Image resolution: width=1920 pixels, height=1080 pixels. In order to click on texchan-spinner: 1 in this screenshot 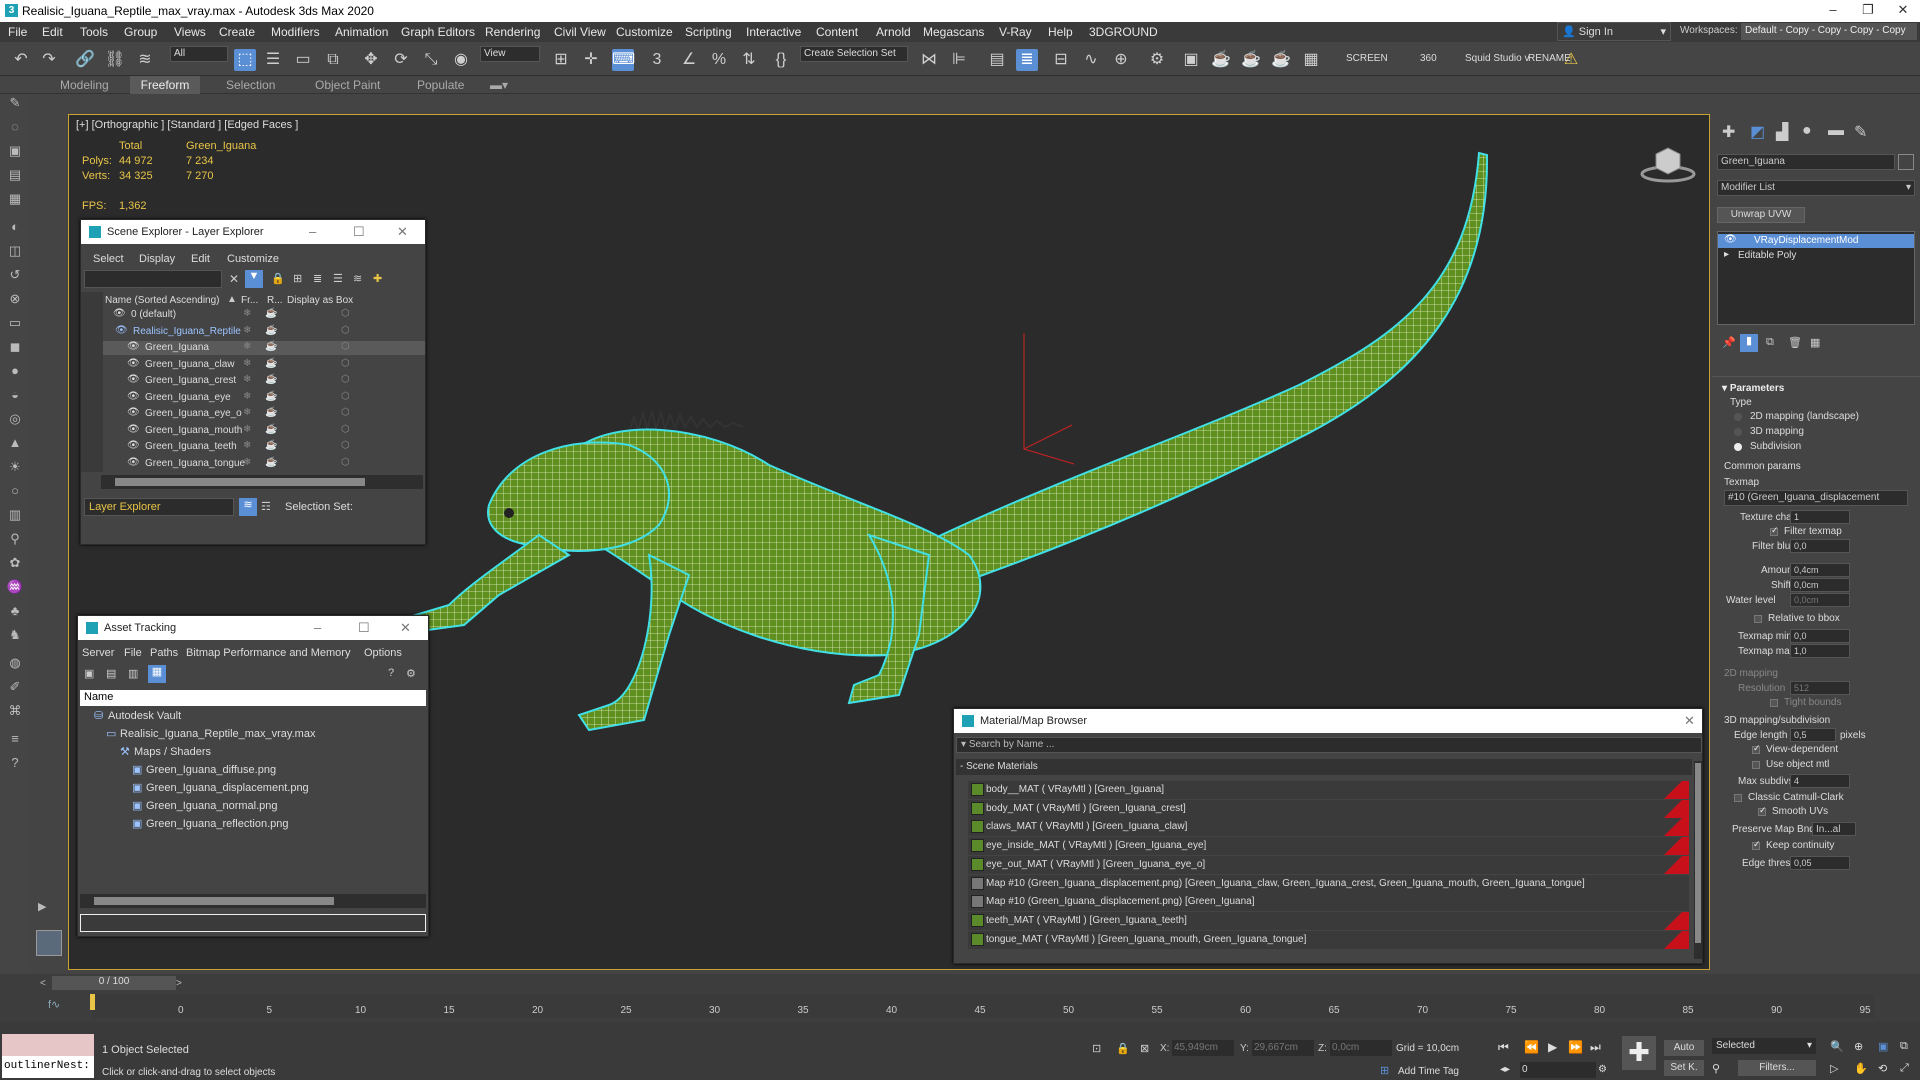, I will do `click(1820, 517)`.